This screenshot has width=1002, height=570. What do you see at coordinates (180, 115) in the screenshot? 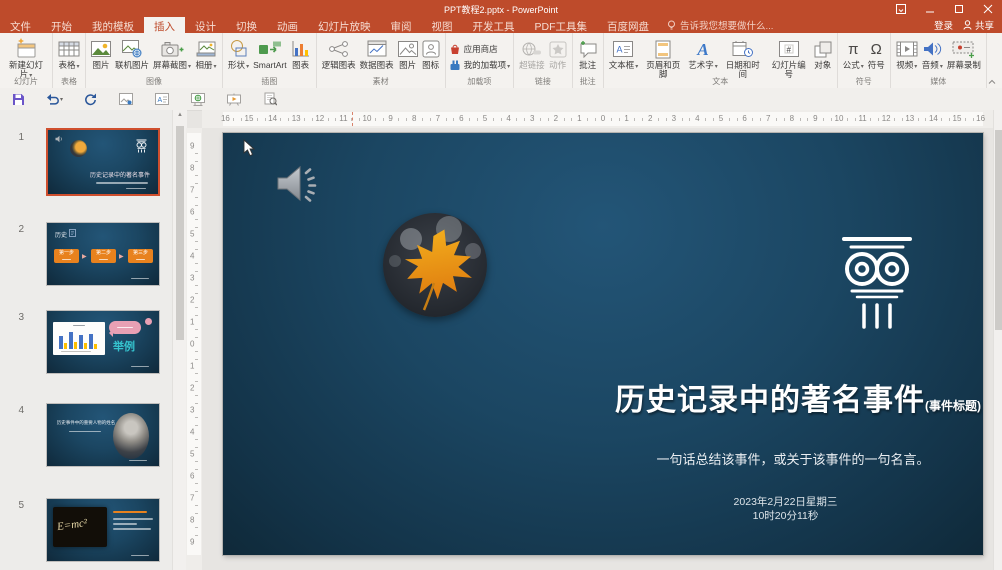
I see `scroll-up-icon: ▲` at bounding box center [180, 115].